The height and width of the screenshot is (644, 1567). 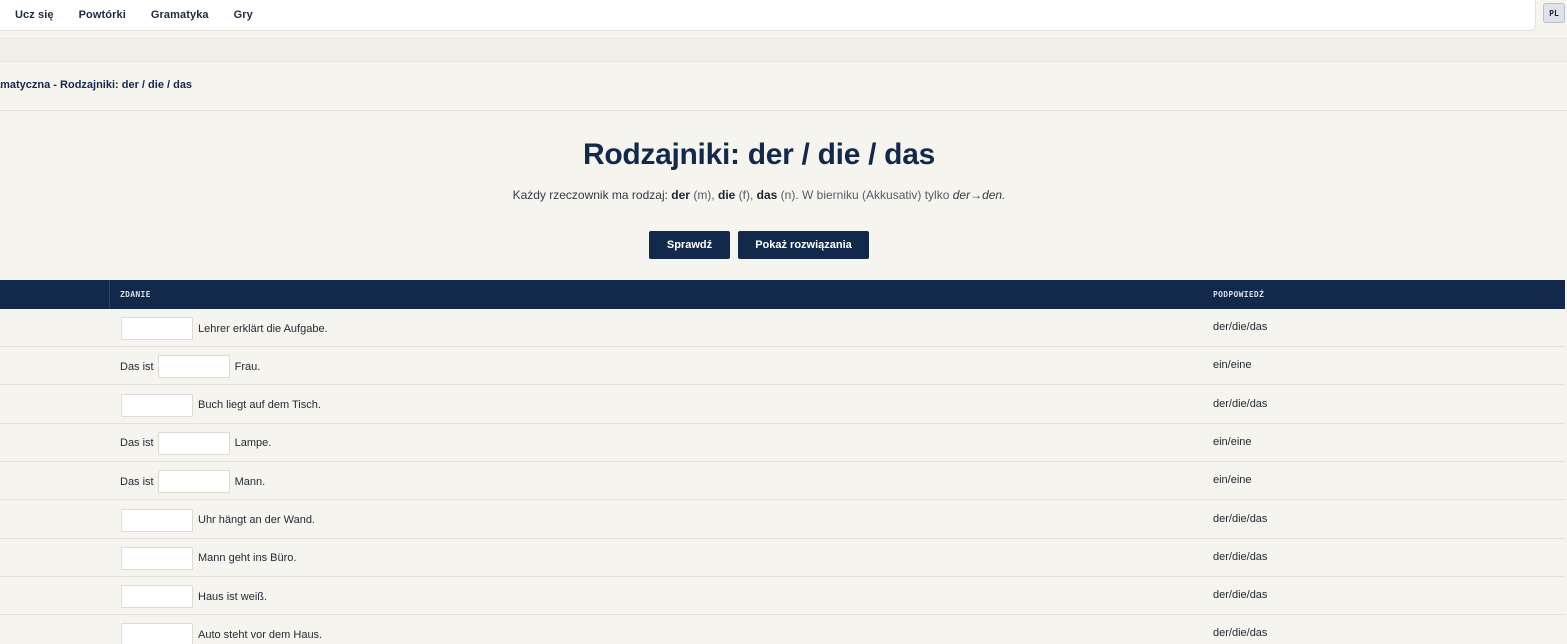 What do you see at coordinates (768, 15) in the screenshot?
I see `top-nav: Ucz się Powtórki Gramatyka Gry` at bounding box center [768, 15].